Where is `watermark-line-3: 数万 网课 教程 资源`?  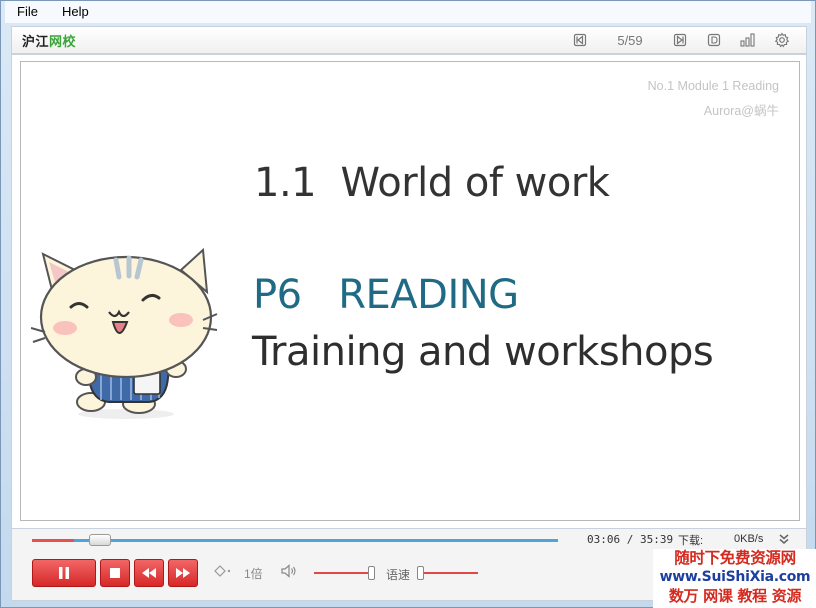
watermark-line-3: 数万 网课 教程 资源 is located at coordinates (735, 596).